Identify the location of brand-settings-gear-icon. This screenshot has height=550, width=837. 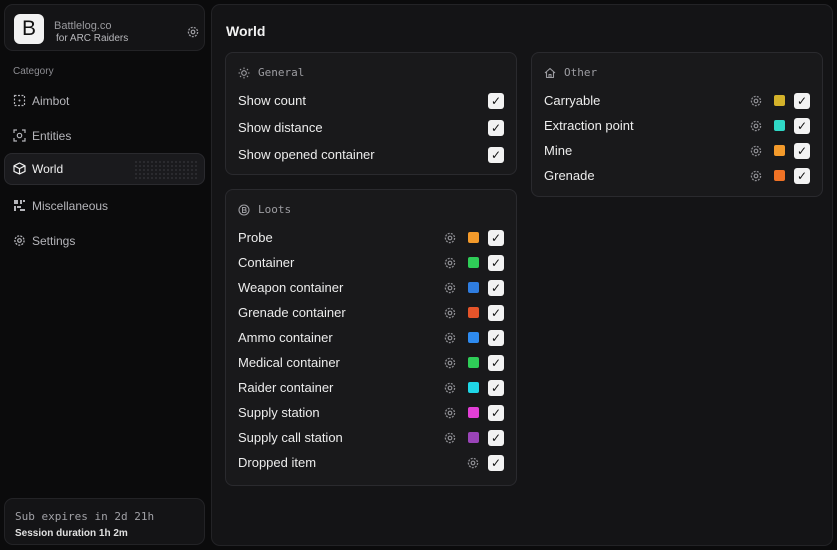
(193, 32).